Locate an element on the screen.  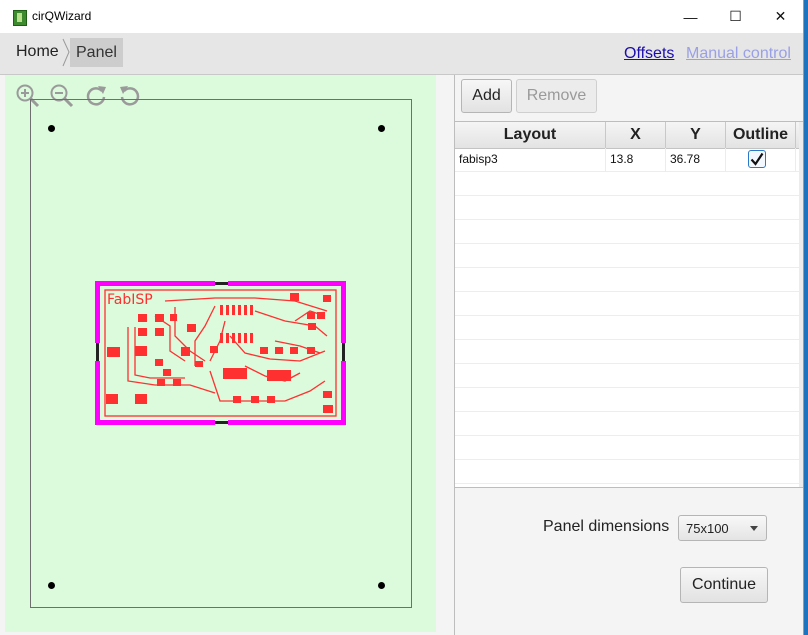
cell-outline is located at coordinates (761, 160).